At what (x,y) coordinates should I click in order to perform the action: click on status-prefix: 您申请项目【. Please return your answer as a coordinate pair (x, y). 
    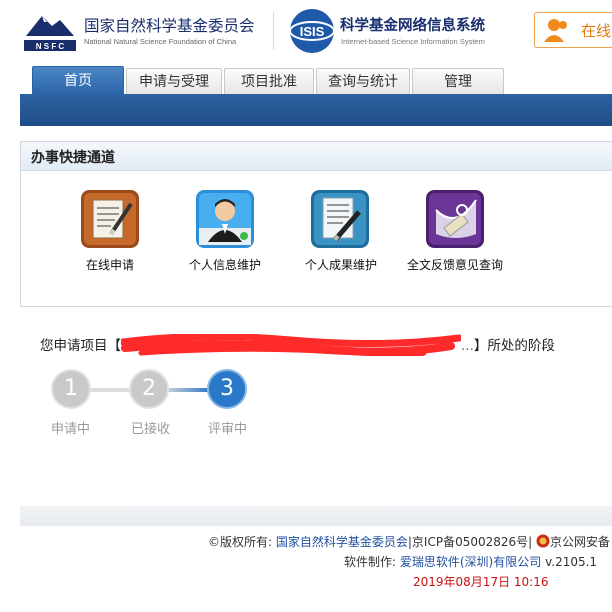
    Looking at the image, I should click on (80, 346).